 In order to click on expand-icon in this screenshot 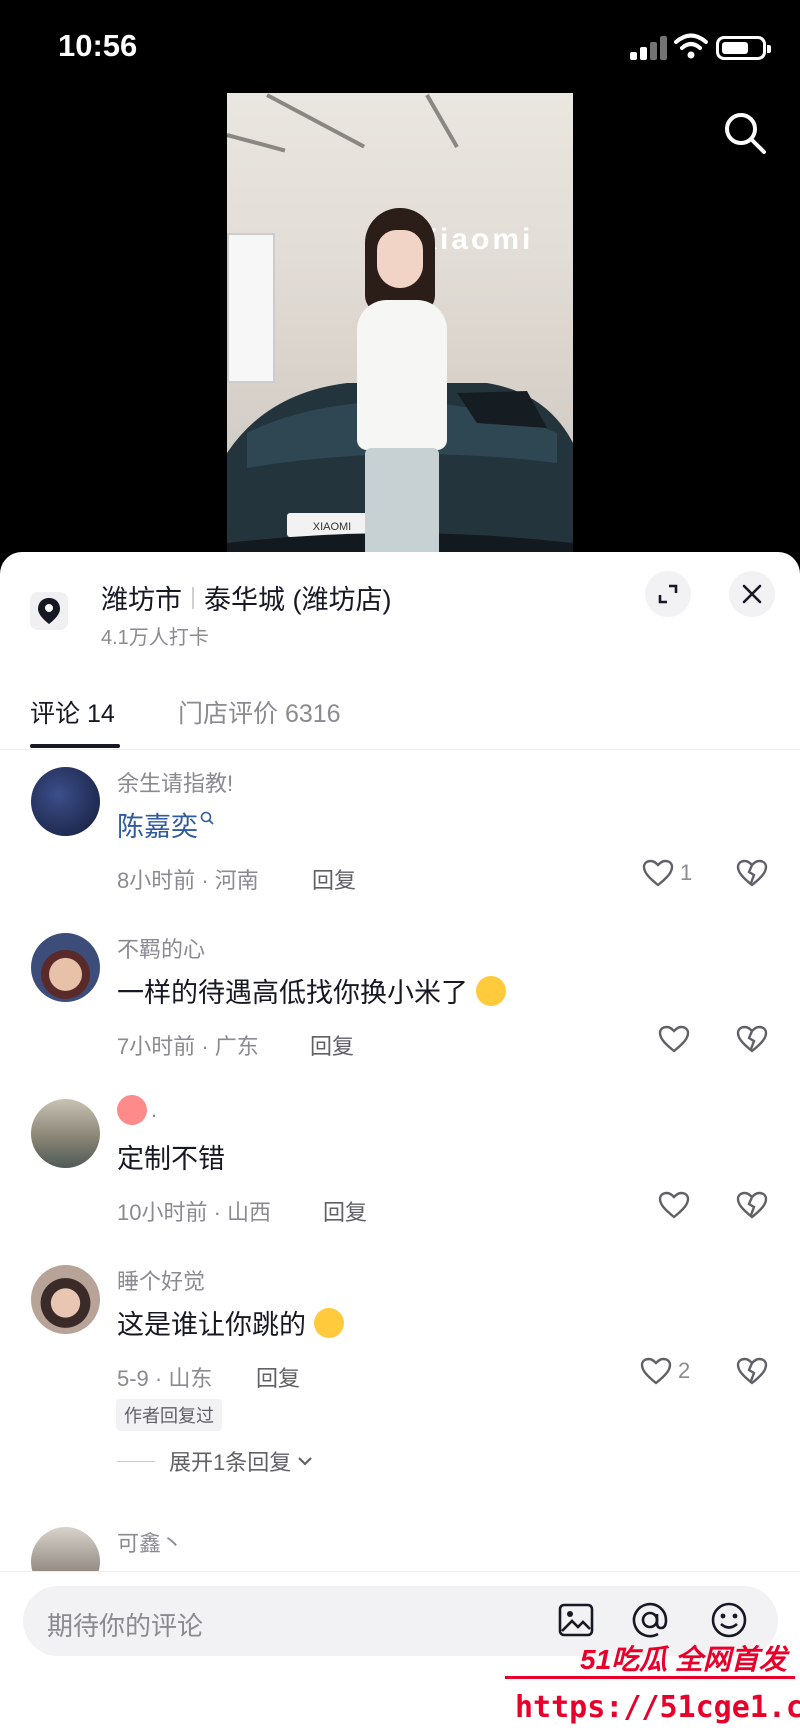, I will do `click(668, 594)`.